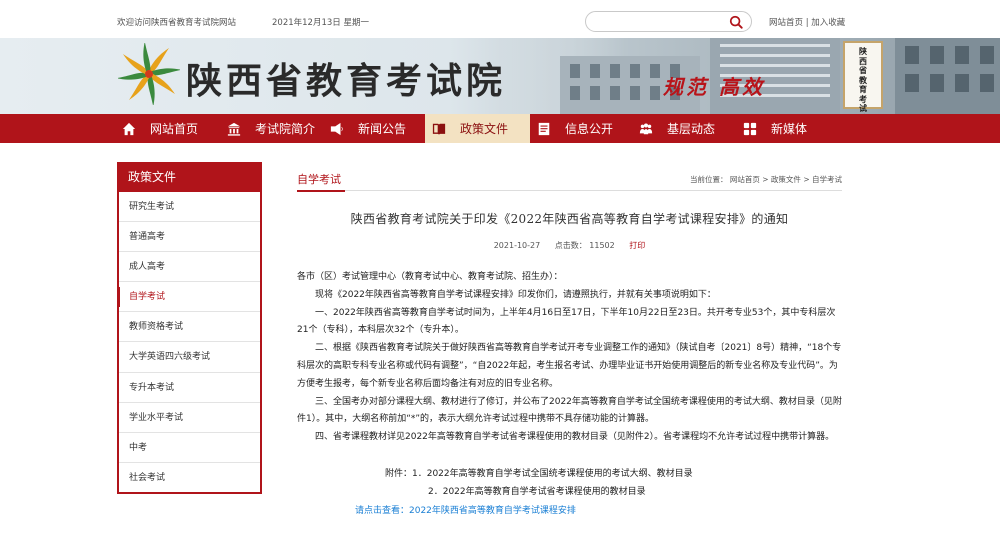 The width and height of the screenshot is (1000, 536). I want to click on nav-item-label: 基层动态, so click(691, 129).